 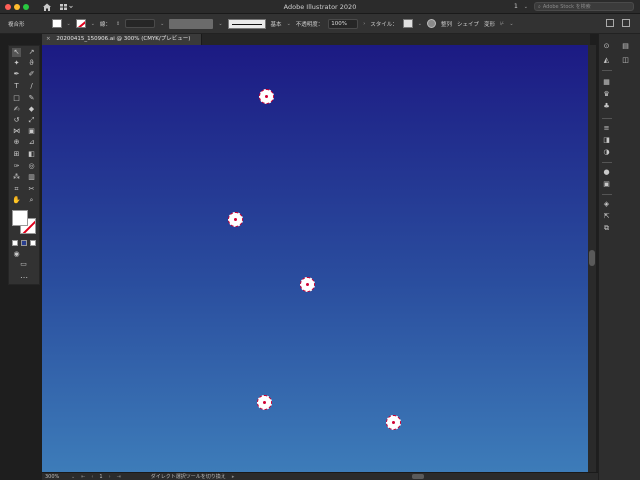 What do you see at coordinates (31, 142) in the screenshot?
I see `perspective-grid-tool-icon: ⊿` at bounding box center [31, 142].